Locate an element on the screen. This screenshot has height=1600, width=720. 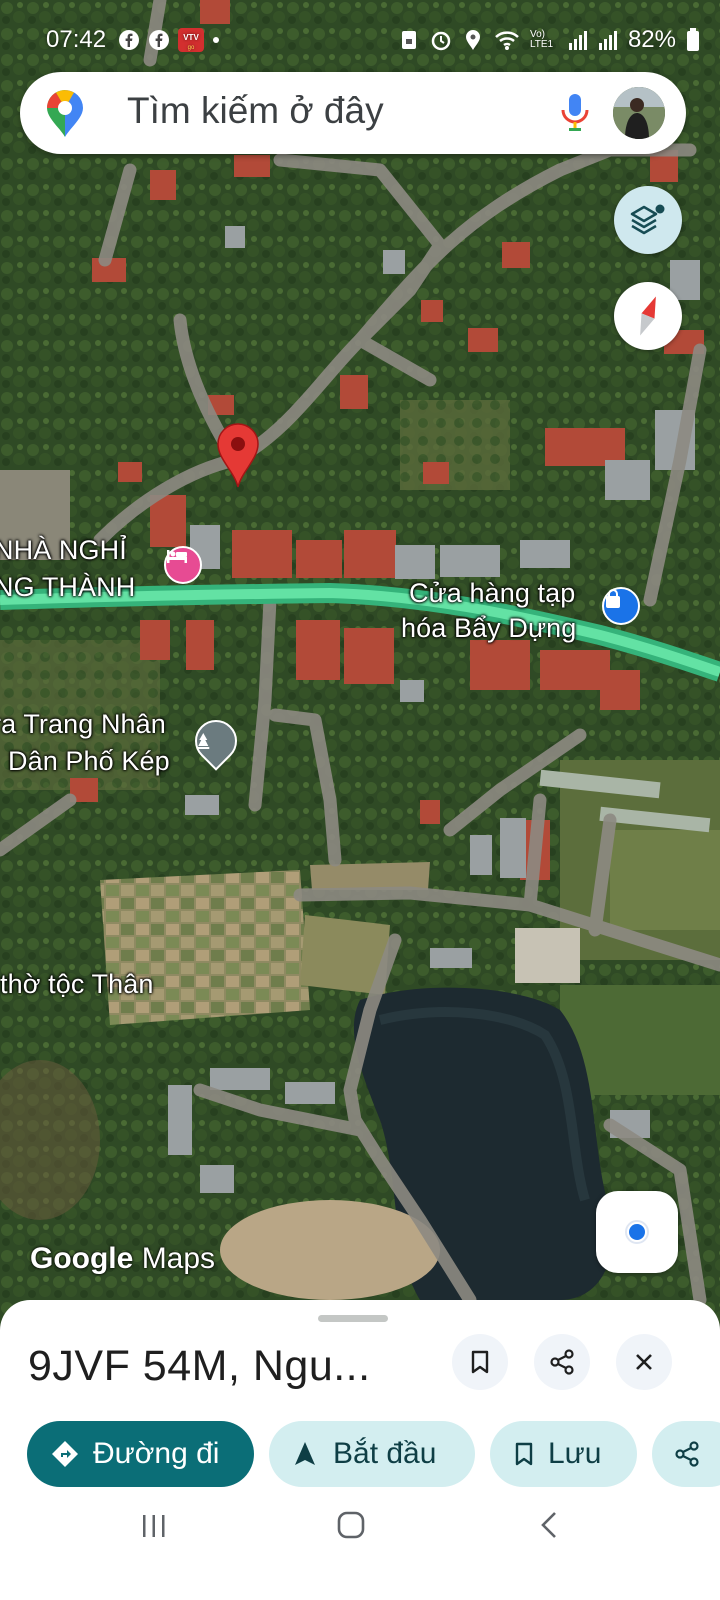
microphone-icon is located at coordinates (575, 115).